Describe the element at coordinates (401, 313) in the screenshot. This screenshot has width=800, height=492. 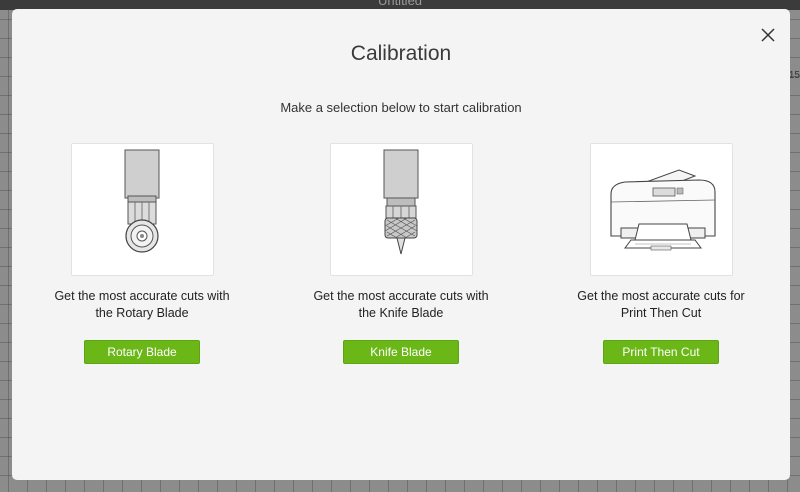
I see `description-line: the Knife Blade` at that location.